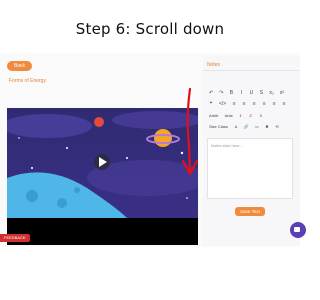 The image size is (320, 300). I want to click on save-text-button: Save Text, so click(250, 211).